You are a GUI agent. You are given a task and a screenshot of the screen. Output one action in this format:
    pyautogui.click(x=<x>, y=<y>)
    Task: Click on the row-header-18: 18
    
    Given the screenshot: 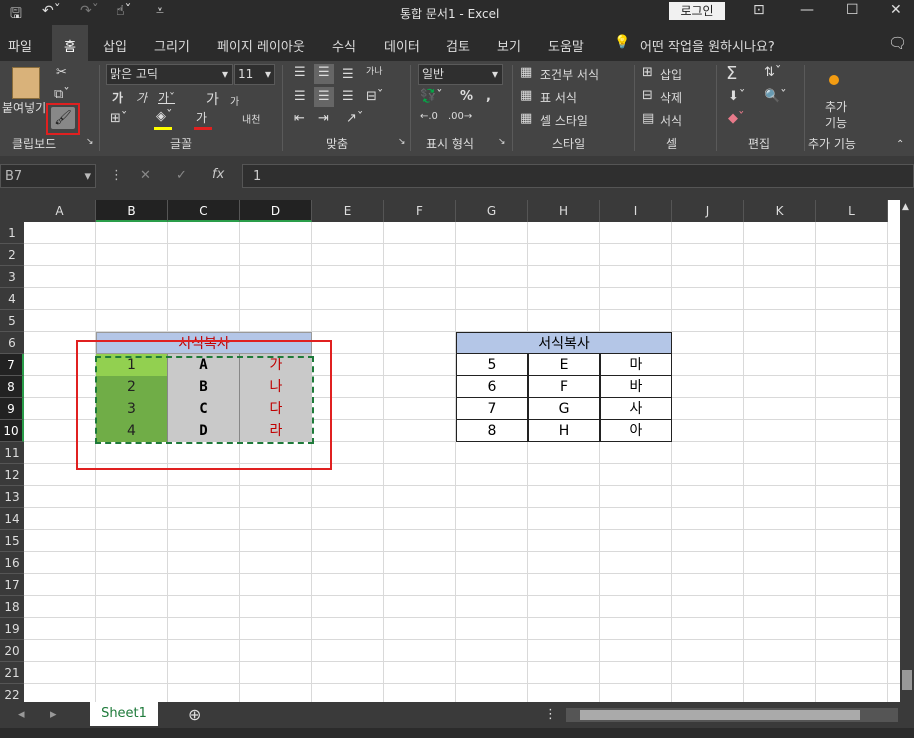 What is the action you would take?
    pyautogui.click(x=12, y=607)
    